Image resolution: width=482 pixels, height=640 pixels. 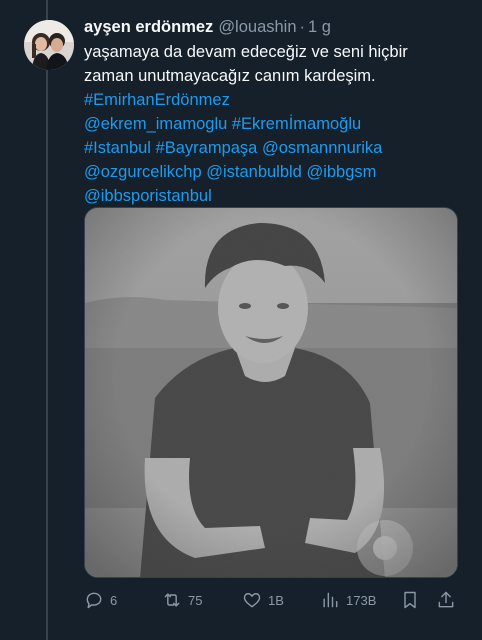 I want to click on retweet-count: 75, so click(x=195, y=600).